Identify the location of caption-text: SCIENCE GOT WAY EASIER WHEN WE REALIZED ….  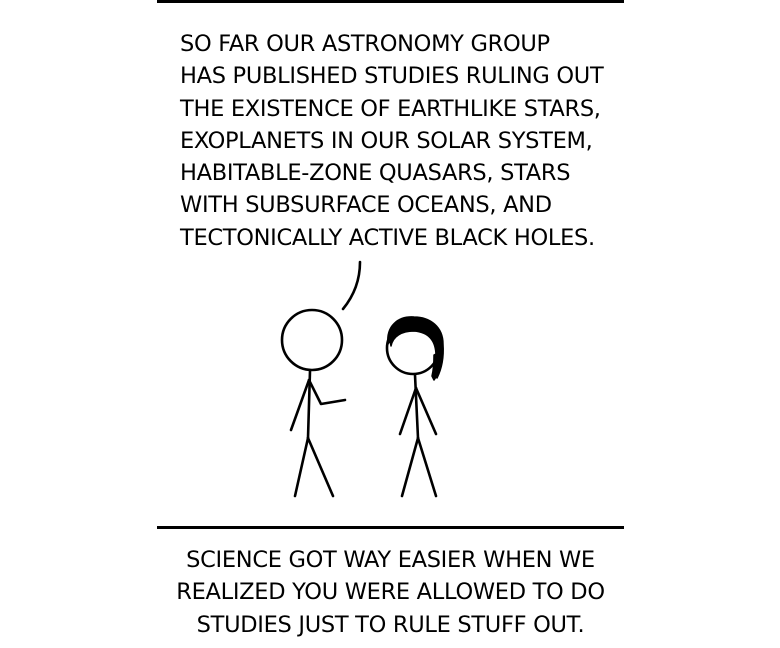
(390, 592).